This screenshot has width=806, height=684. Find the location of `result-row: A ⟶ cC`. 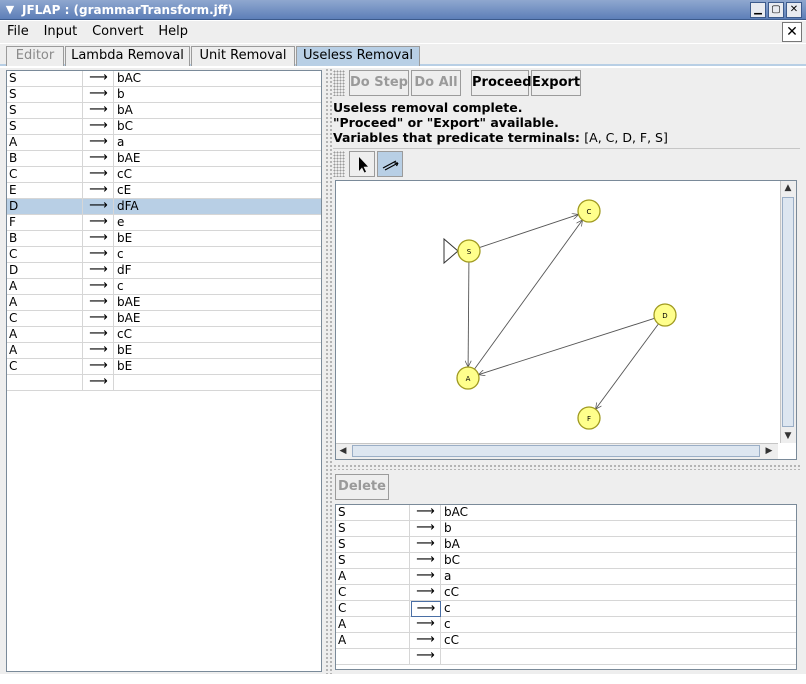

result-row: A ⟶ cC is located at coordinates (566, 641).